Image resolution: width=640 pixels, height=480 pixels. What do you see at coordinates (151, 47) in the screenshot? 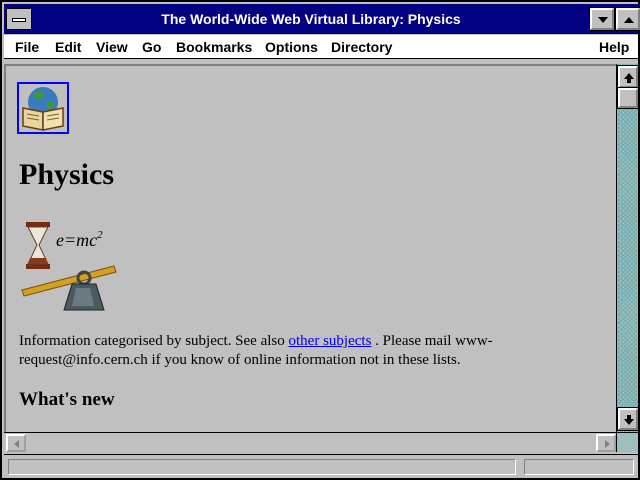
I see `menu-go: Go` at bounding box center [151, 47].